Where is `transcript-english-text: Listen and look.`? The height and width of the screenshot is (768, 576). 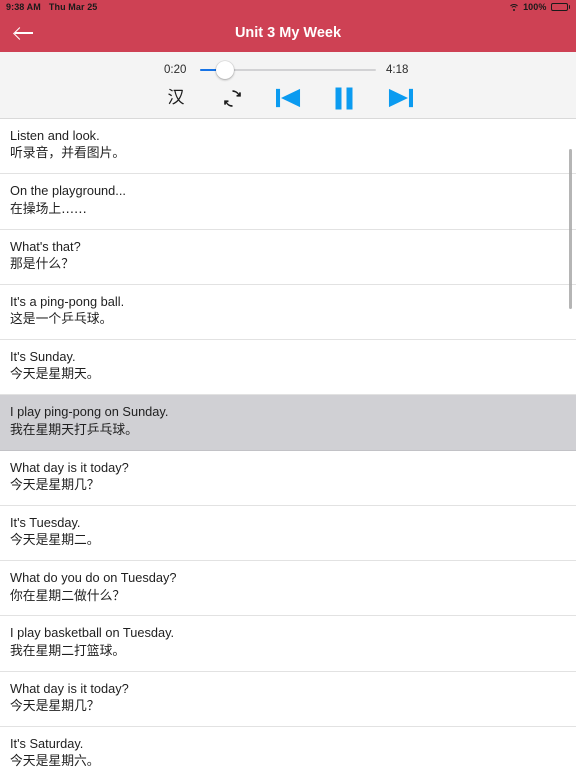
transcript-english-text: Listen and look. is located at coordinates (55, 135).